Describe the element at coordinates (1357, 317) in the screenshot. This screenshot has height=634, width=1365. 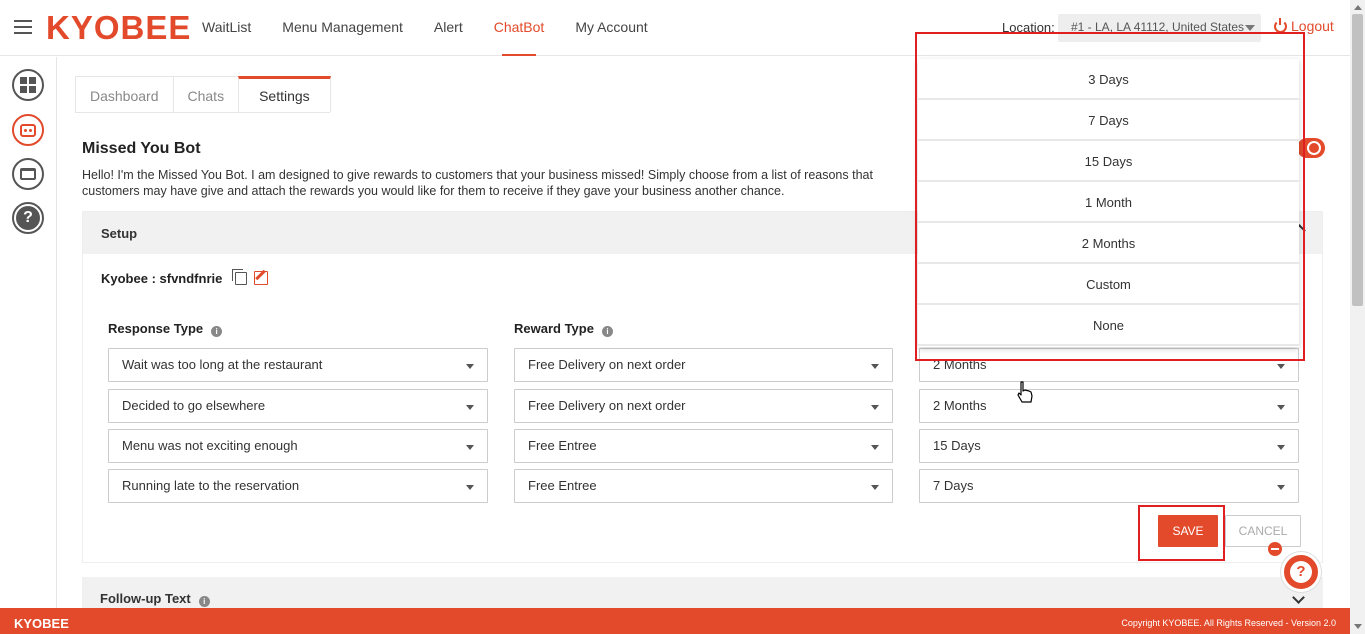
I see `page-scrollbar` at that location.